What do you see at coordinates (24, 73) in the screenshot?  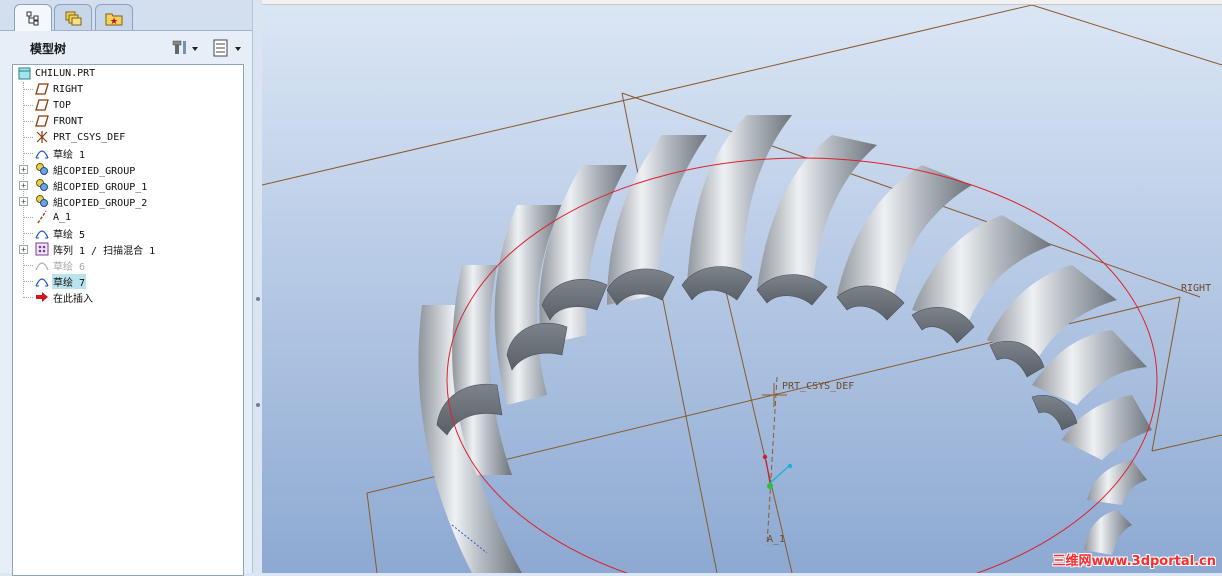 I see `part-icon` at bounding box center [24, 73].